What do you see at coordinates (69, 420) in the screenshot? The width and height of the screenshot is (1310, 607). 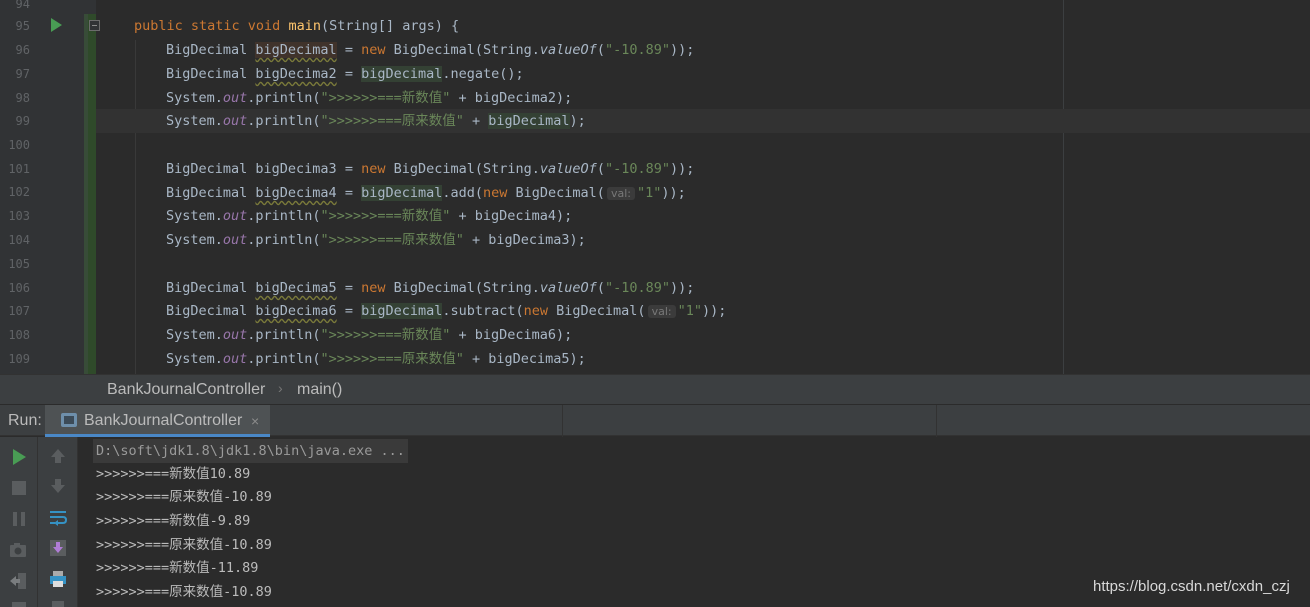 I see `console-icon` at bounding box center [69, 420].